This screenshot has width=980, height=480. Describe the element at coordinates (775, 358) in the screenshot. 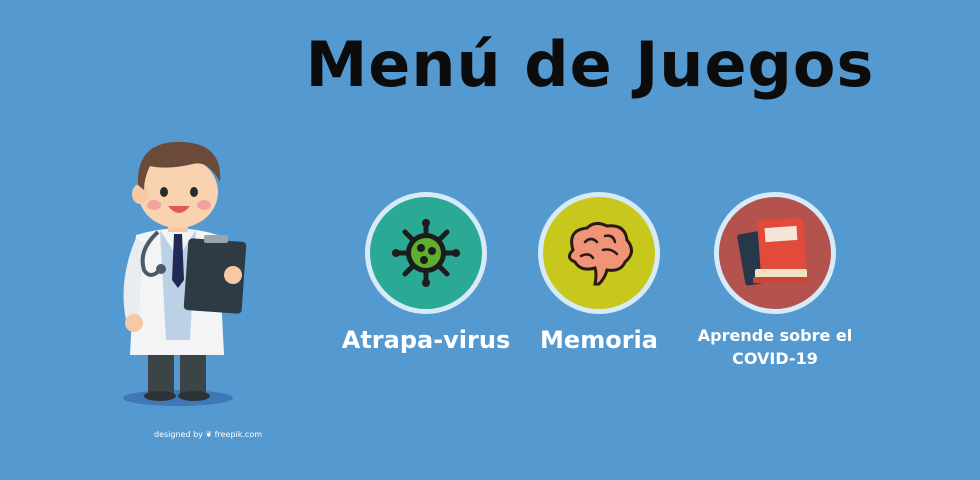

I see `label-line-2: COVID-19` at that location.